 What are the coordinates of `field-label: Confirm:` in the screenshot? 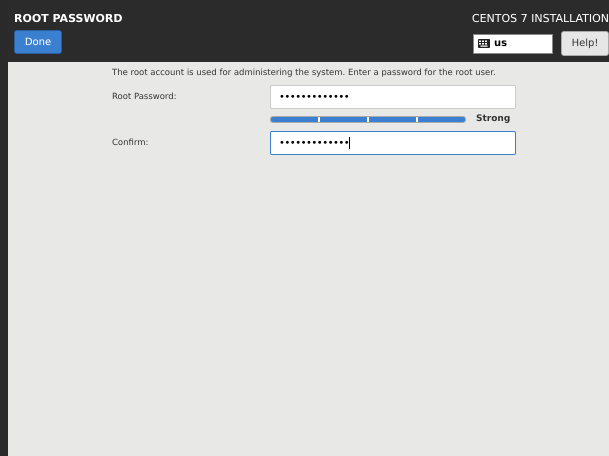 It's located at (131, 143).